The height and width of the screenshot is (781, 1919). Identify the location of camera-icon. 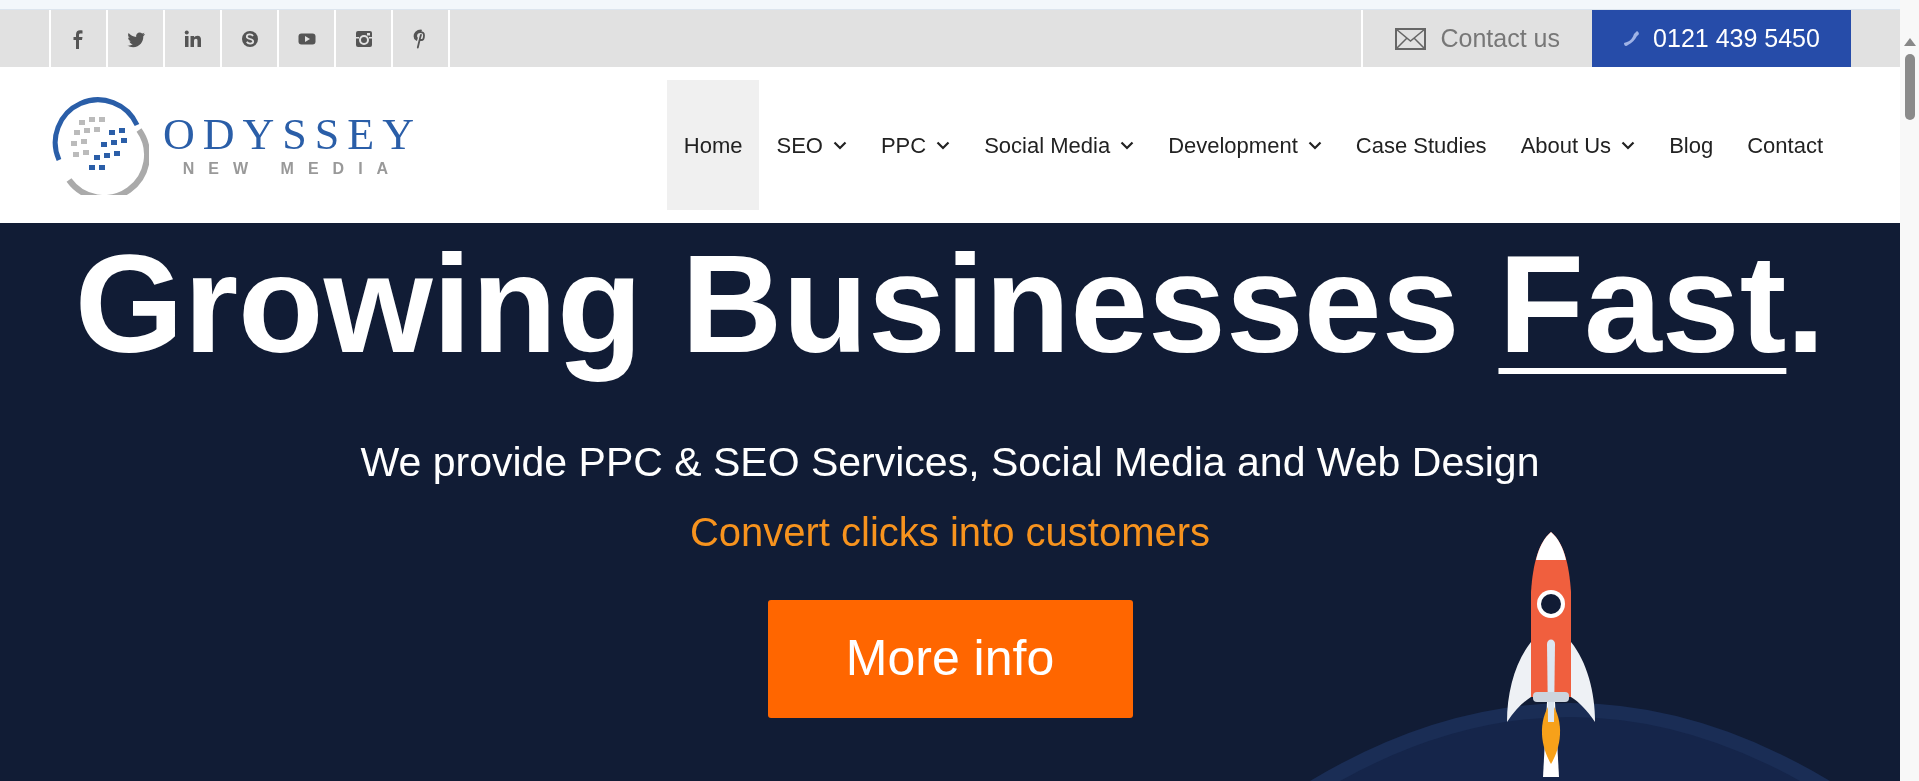
(363, 38).